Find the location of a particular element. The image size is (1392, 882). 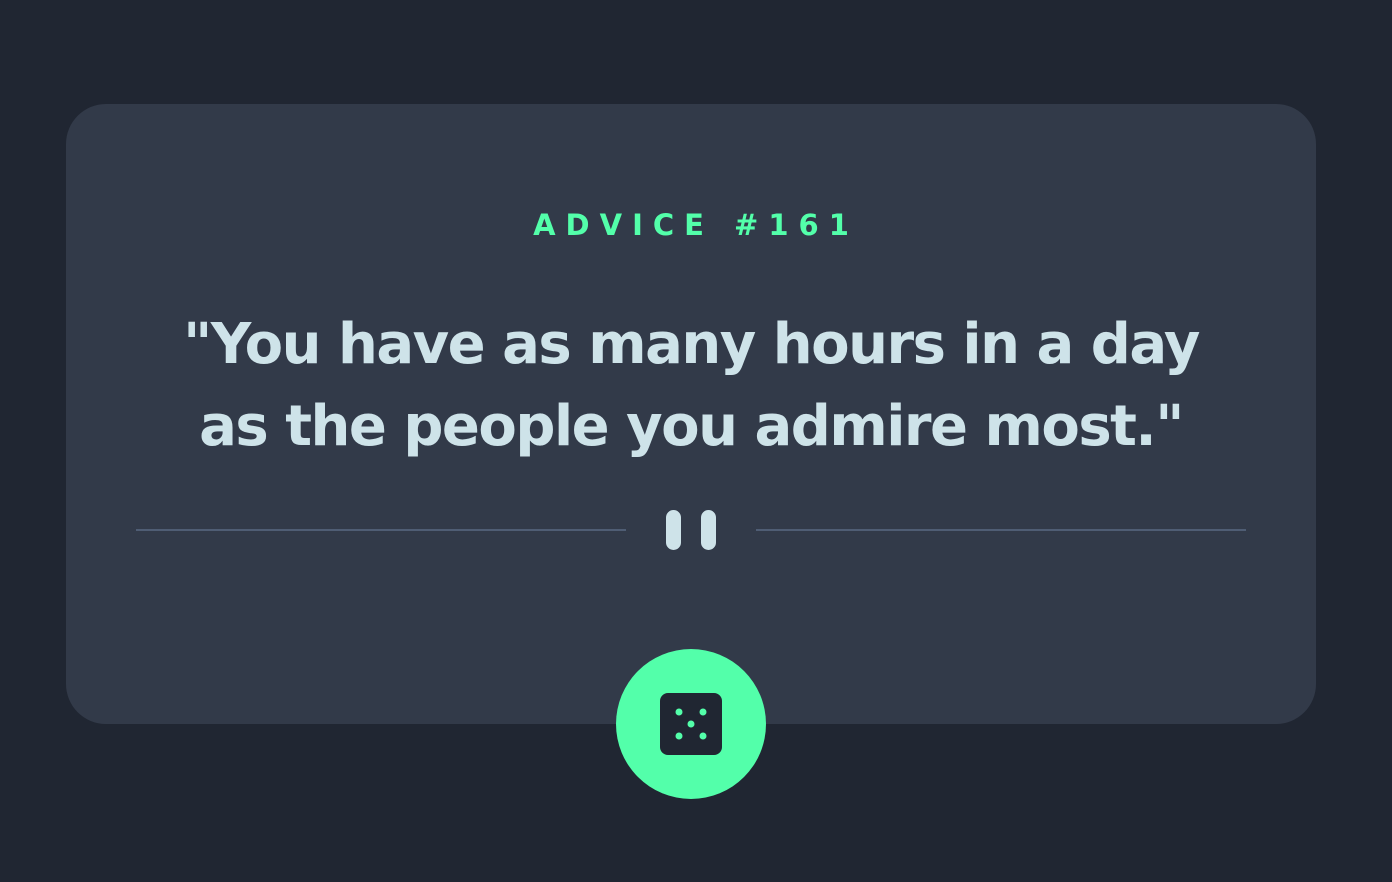

divider-line-right is located at coordinates (1001, 530).